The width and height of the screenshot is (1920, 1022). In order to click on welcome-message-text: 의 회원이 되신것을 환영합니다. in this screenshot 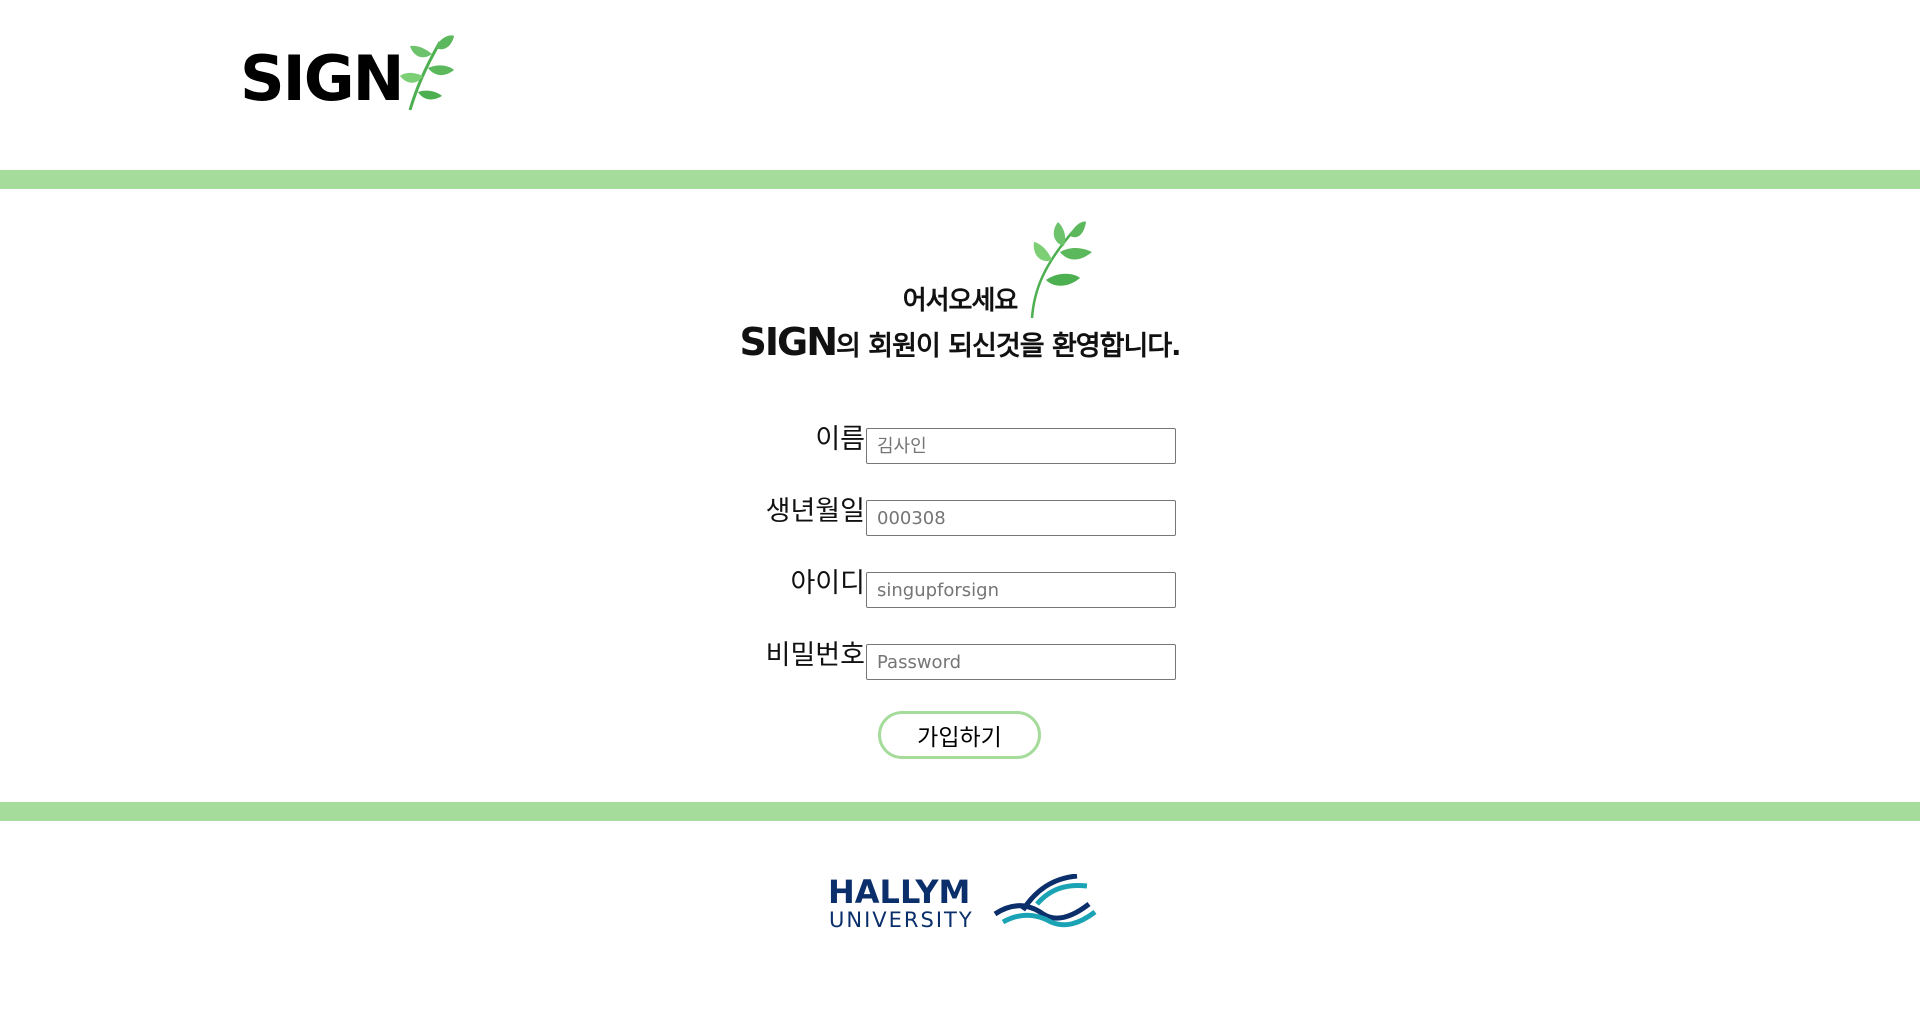, I will do `click(1008, 346)`.